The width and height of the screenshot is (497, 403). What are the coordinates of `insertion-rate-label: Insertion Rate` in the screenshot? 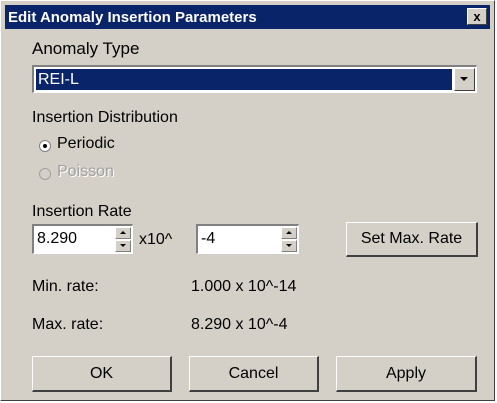 It's located at (82, 211).